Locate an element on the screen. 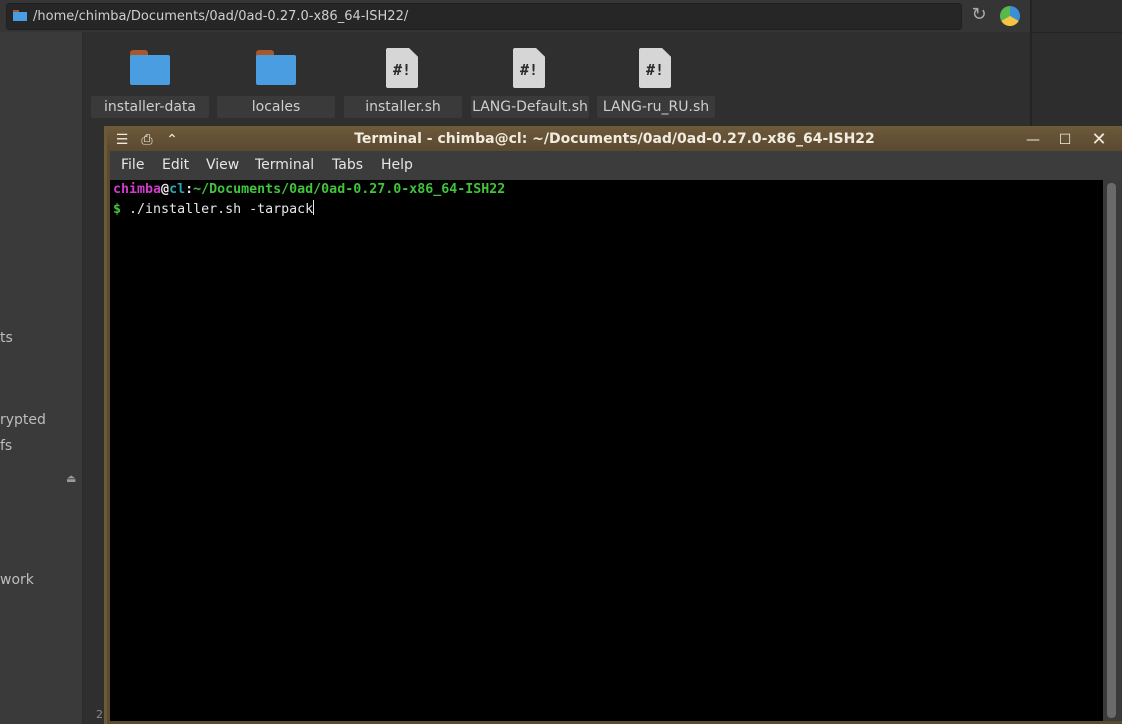 Image resolution: width=1122 pixels, height=724 pixels. prompt-at: @ is located at coordinates (165, 189).